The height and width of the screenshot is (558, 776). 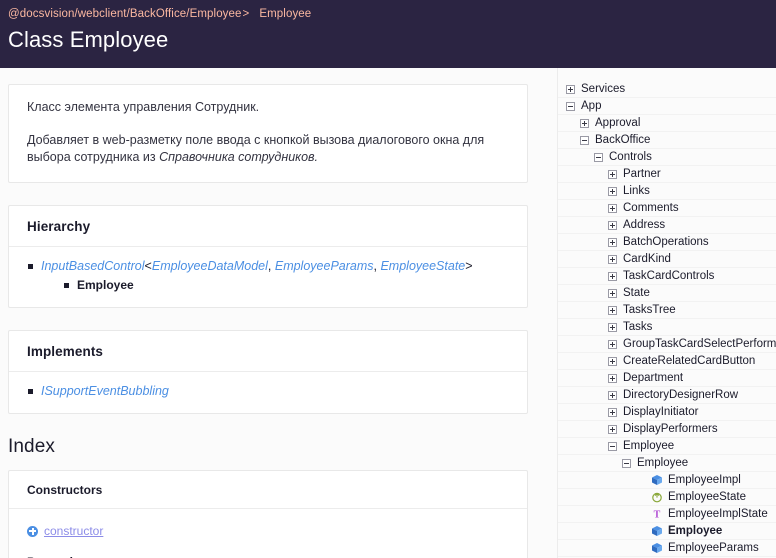 What do you see at coordinates (667, 157) in the screenshot?
I see `tree-node-controls: Controls` at bounding box center [667, 157].